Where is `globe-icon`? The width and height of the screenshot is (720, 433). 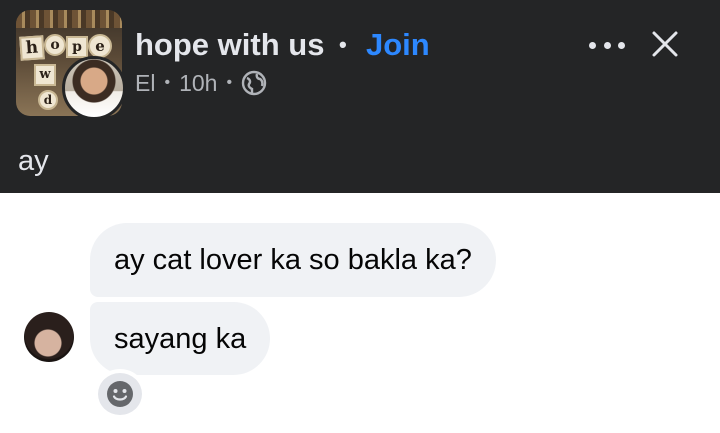
globe-icon is located at coordinates (254, 83).